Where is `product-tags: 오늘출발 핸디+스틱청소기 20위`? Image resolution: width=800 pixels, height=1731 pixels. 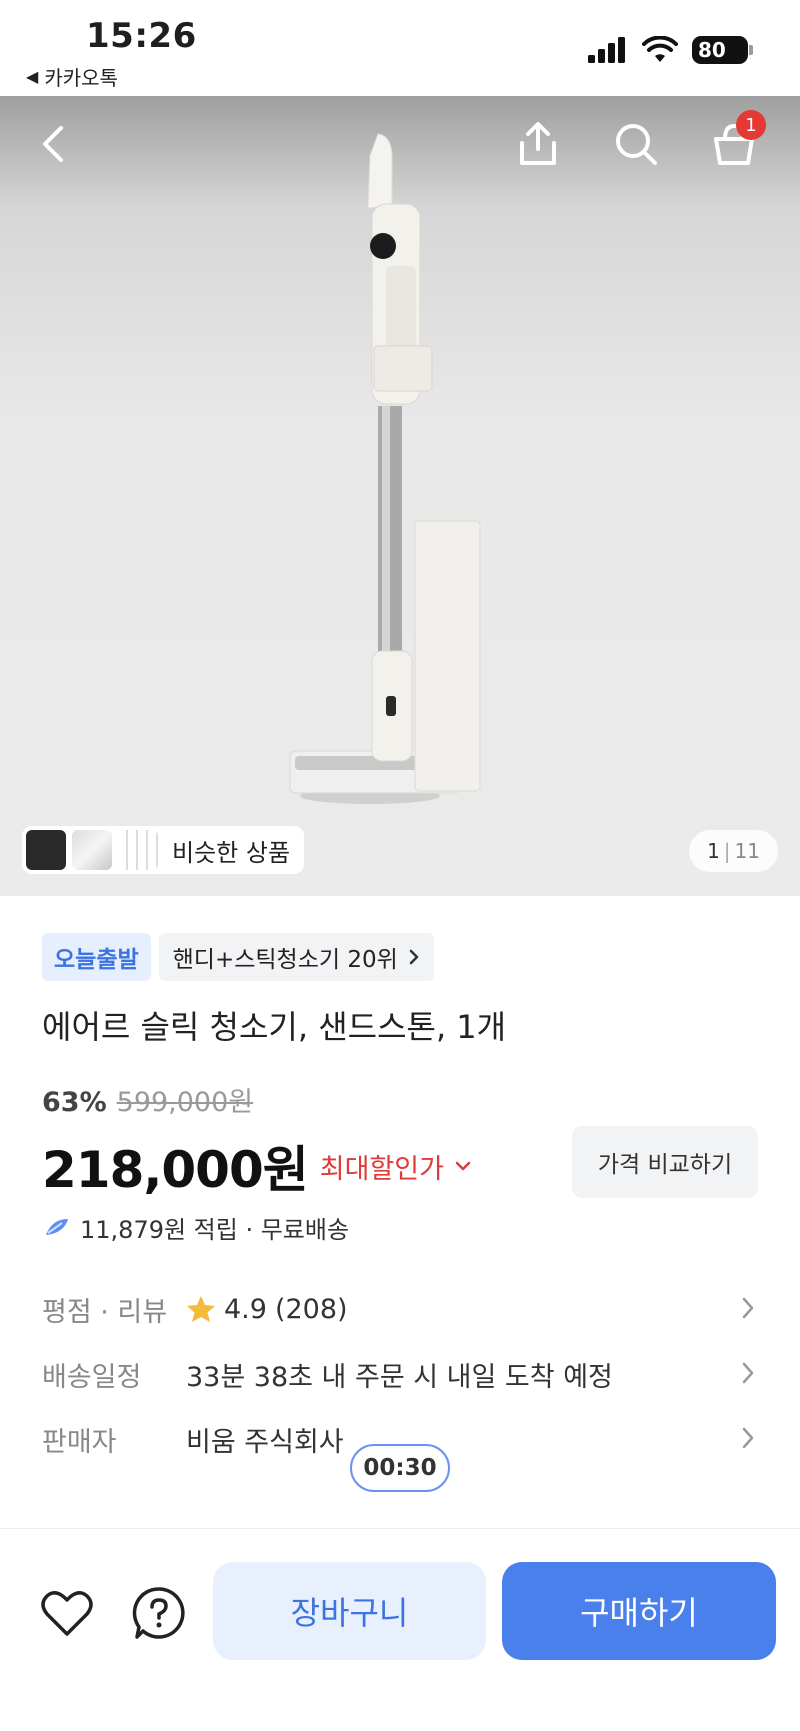 product-tags: 오늘출발 핸디+스틱청소기 20위 is located at coordinates (238, 957).